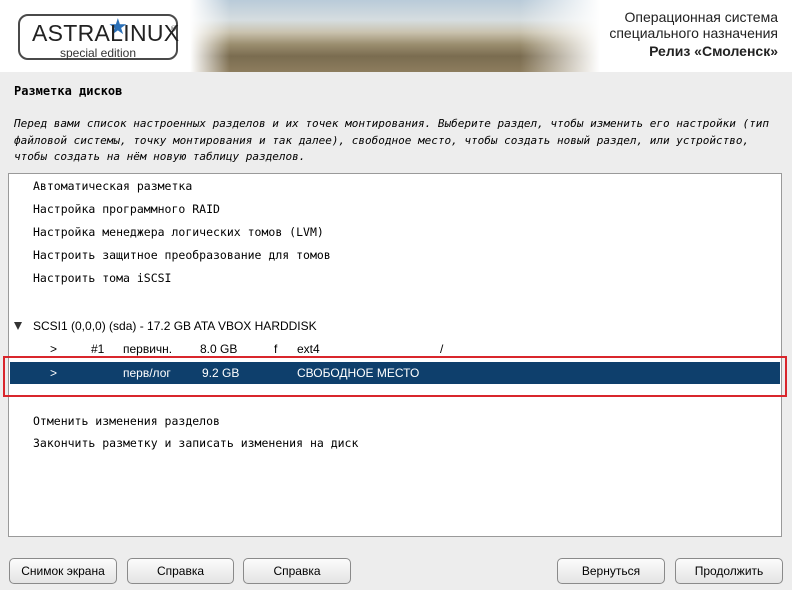 This screenshot has width=792, height=590. What do you see at coordinates (395, 209) in the screenshot?
I see `list-item-software-raid: Настройка программного RAID` at bounding box center [395, 209].